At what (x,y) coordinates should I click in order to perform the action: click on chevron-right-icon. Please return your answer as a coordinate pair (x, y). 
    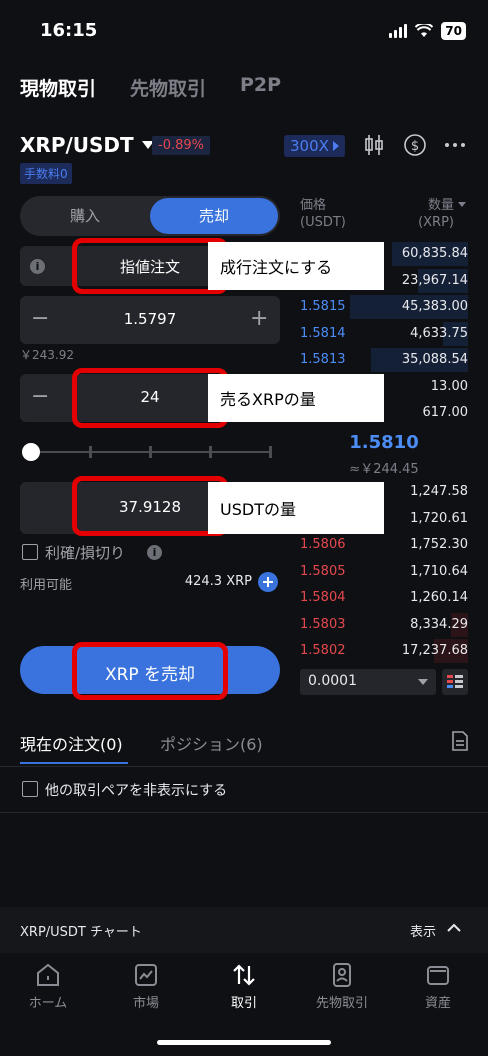
    Looking at the image, I should click on (335, 146).